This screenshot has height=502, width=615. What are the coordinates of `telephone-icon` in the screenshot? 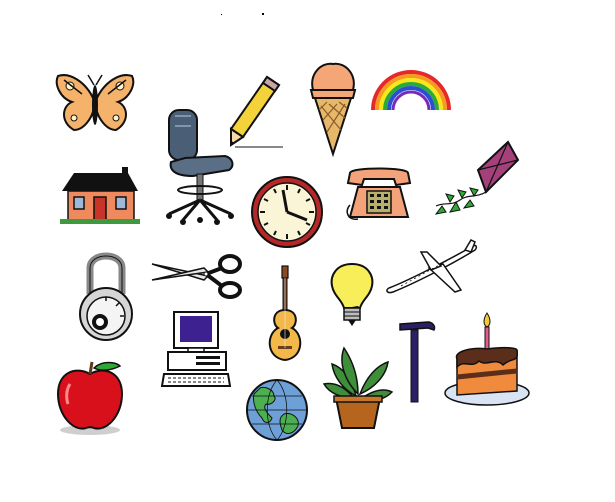 It's located at (380, 195).